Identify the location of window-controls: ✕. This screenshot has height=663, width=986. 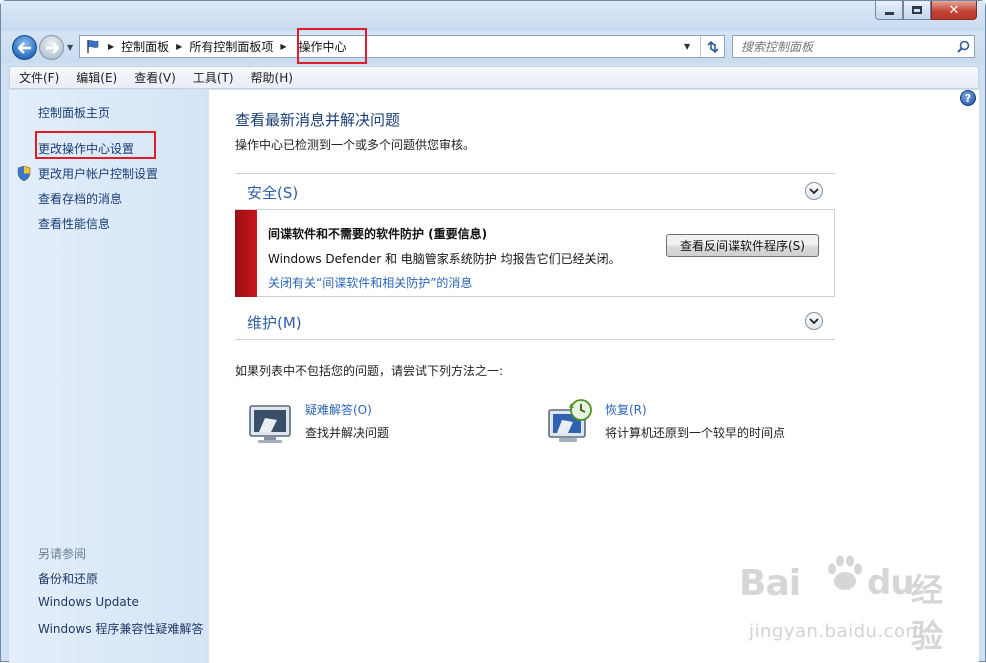
(926, 10).